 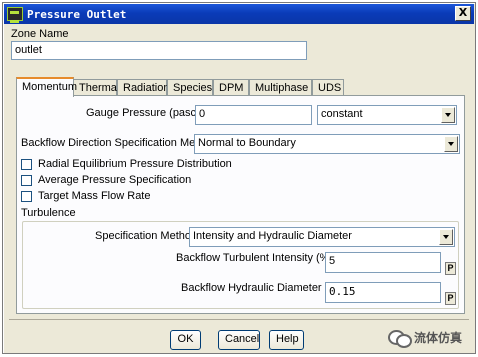 What do you see at coordinates (147, 113) in the screenshot?
I see `gauge-pressure-label: Gauge Pressure (pascal)` at bounding box center [147, 113].